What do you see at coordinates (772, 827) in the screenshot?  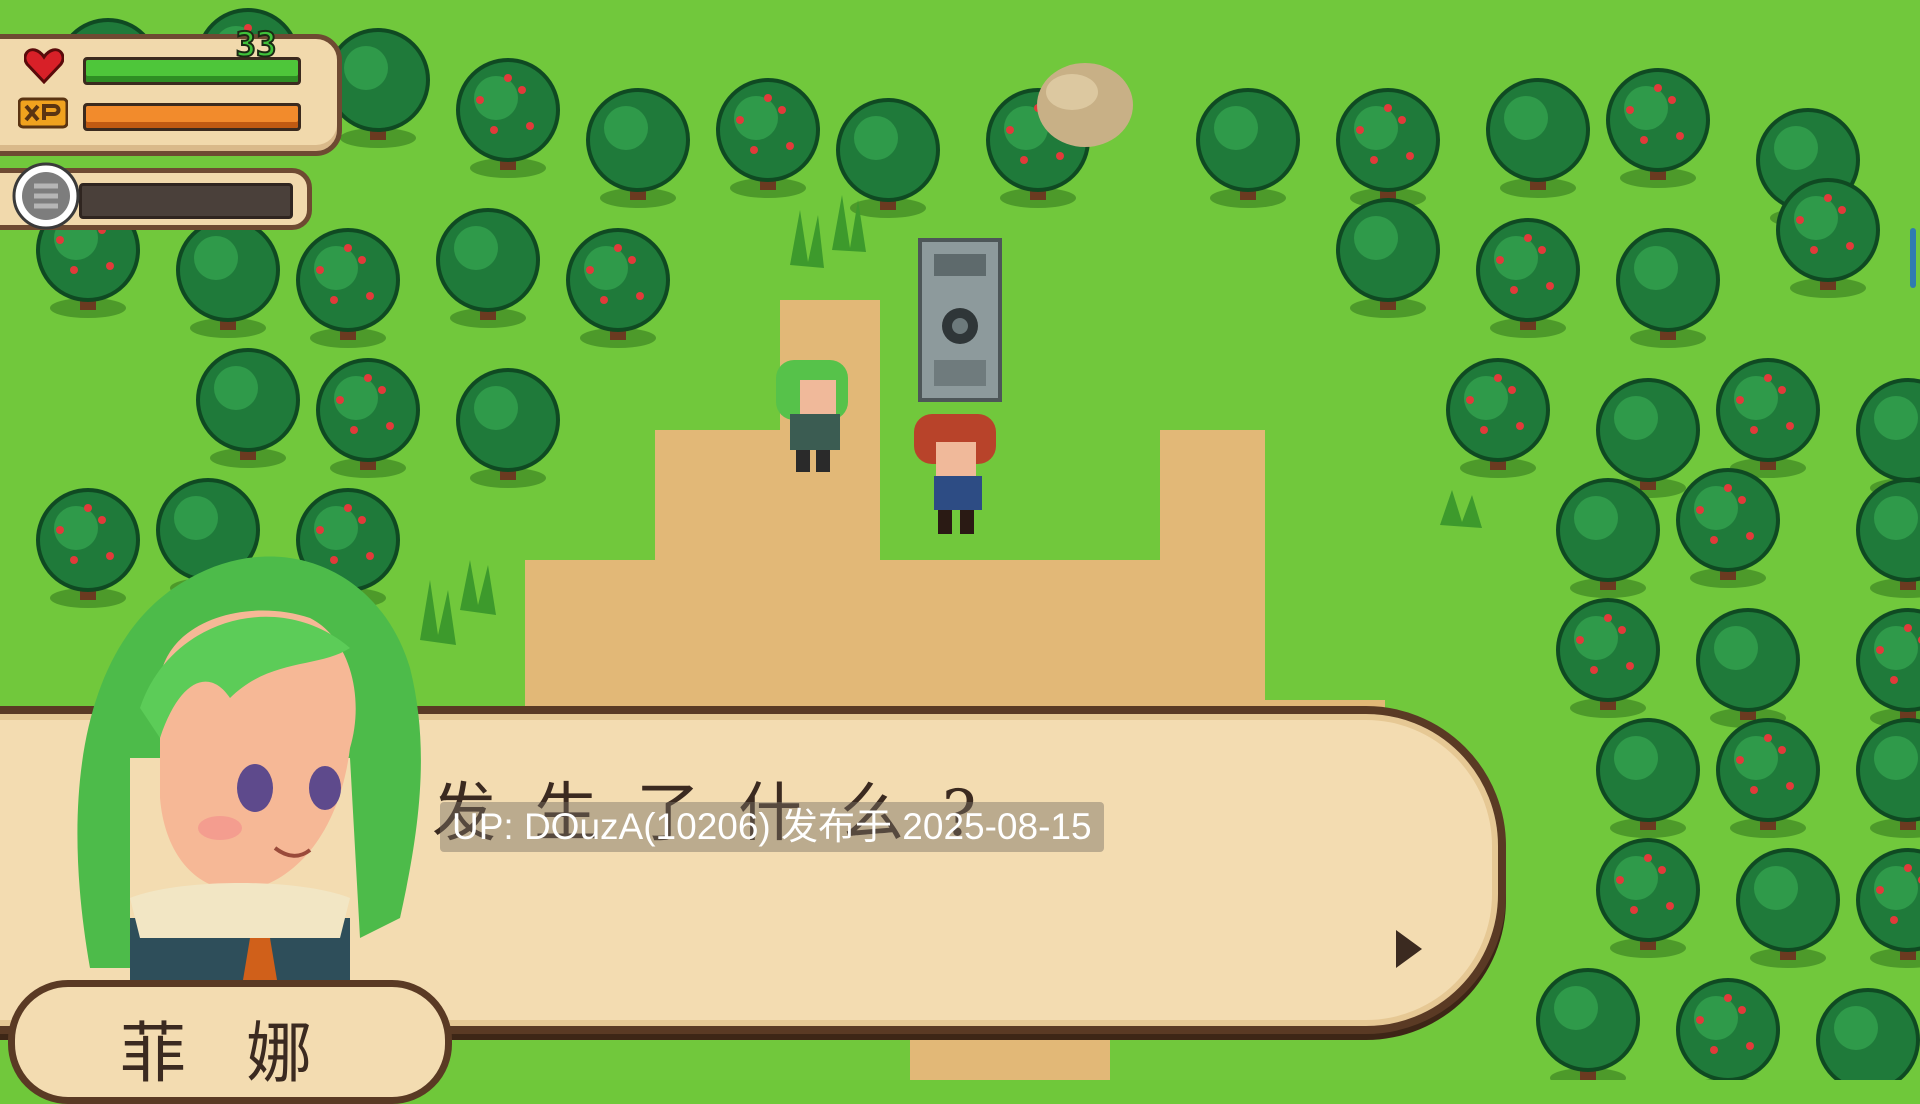 I see `uploader-watermark: UP: DOuzA(10206) 发布于 2025-08-15` at bounding box center [772, 827].